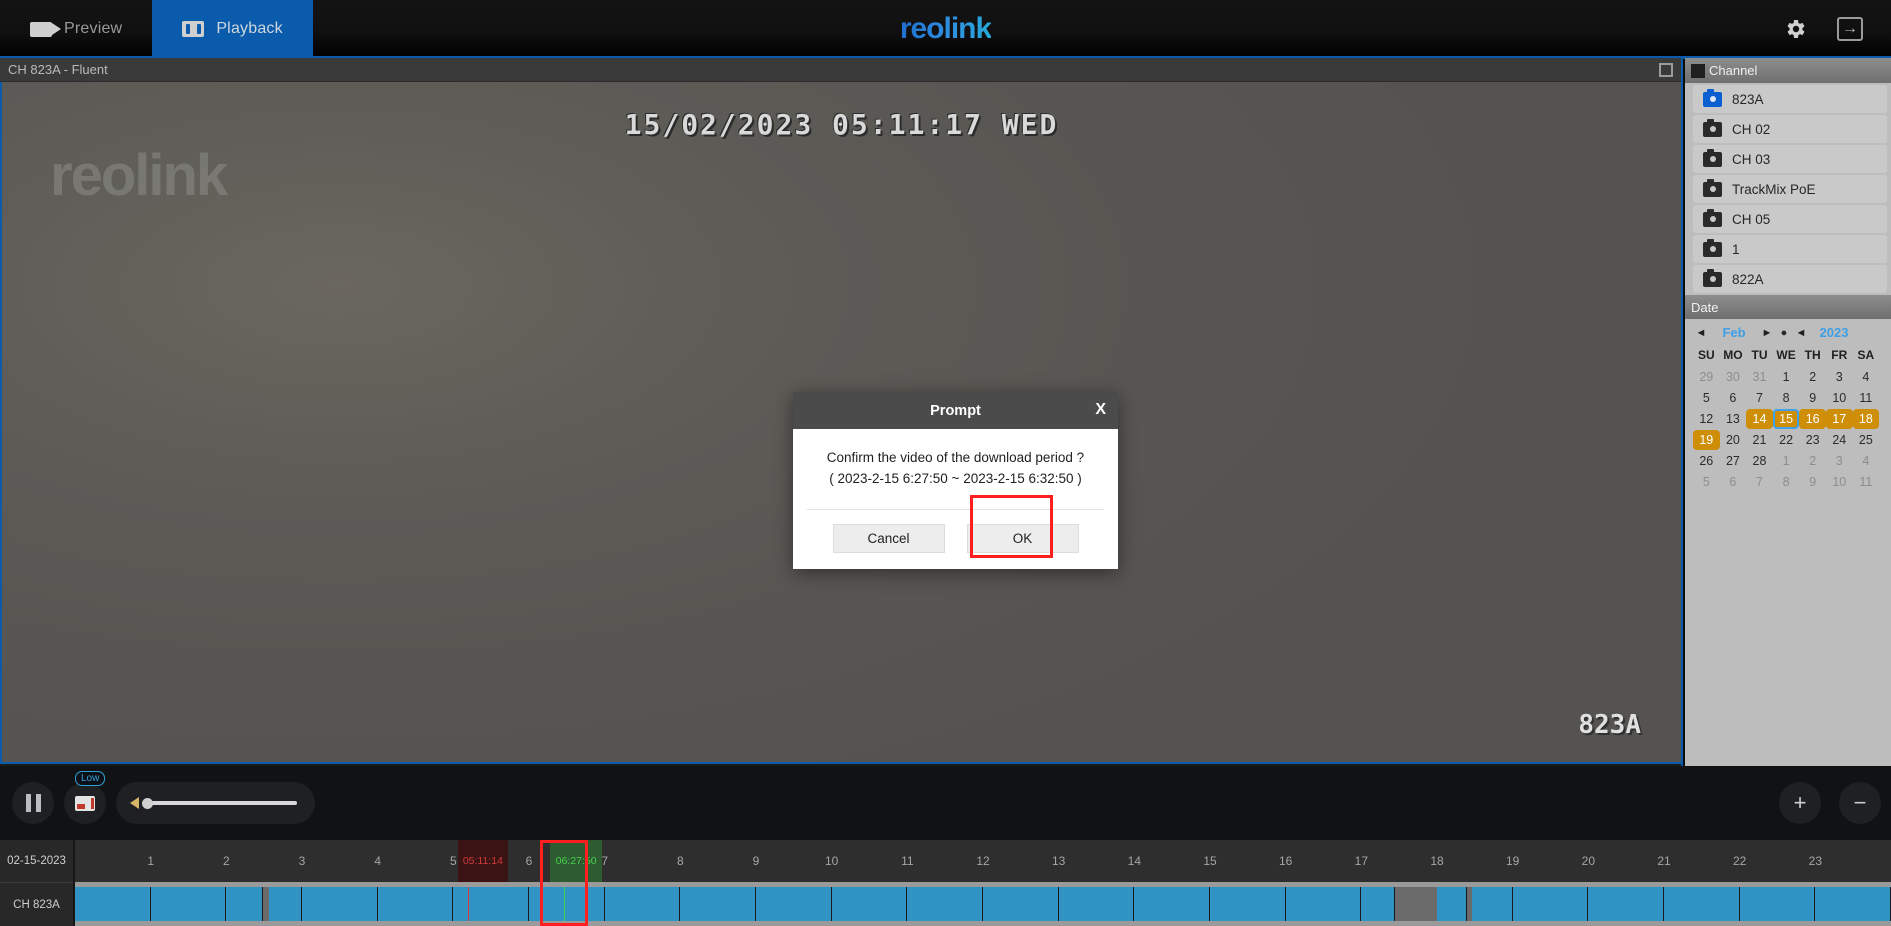 The height and width of the screenshot is (926, 1891). I want to click on stream-quality-button: Low, so click(85, 797).